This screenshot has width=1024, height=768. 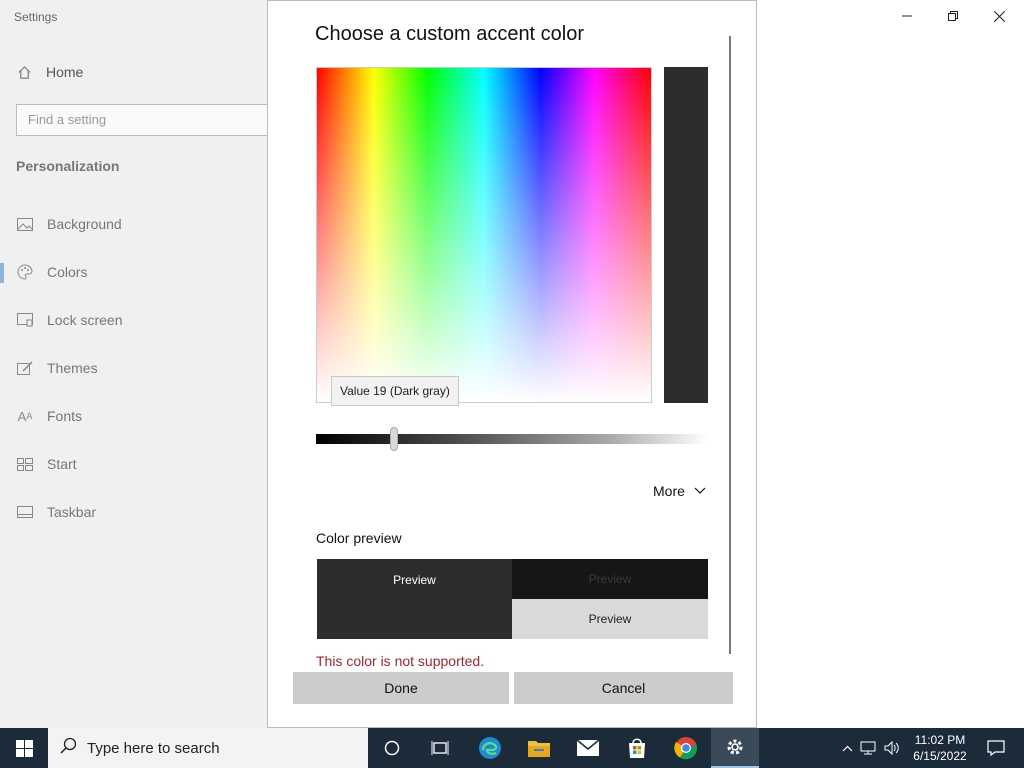 What do you see at coordinates (892, 748) in the screenshot?
I see `volume-icon` at bounding box center [892, 748].